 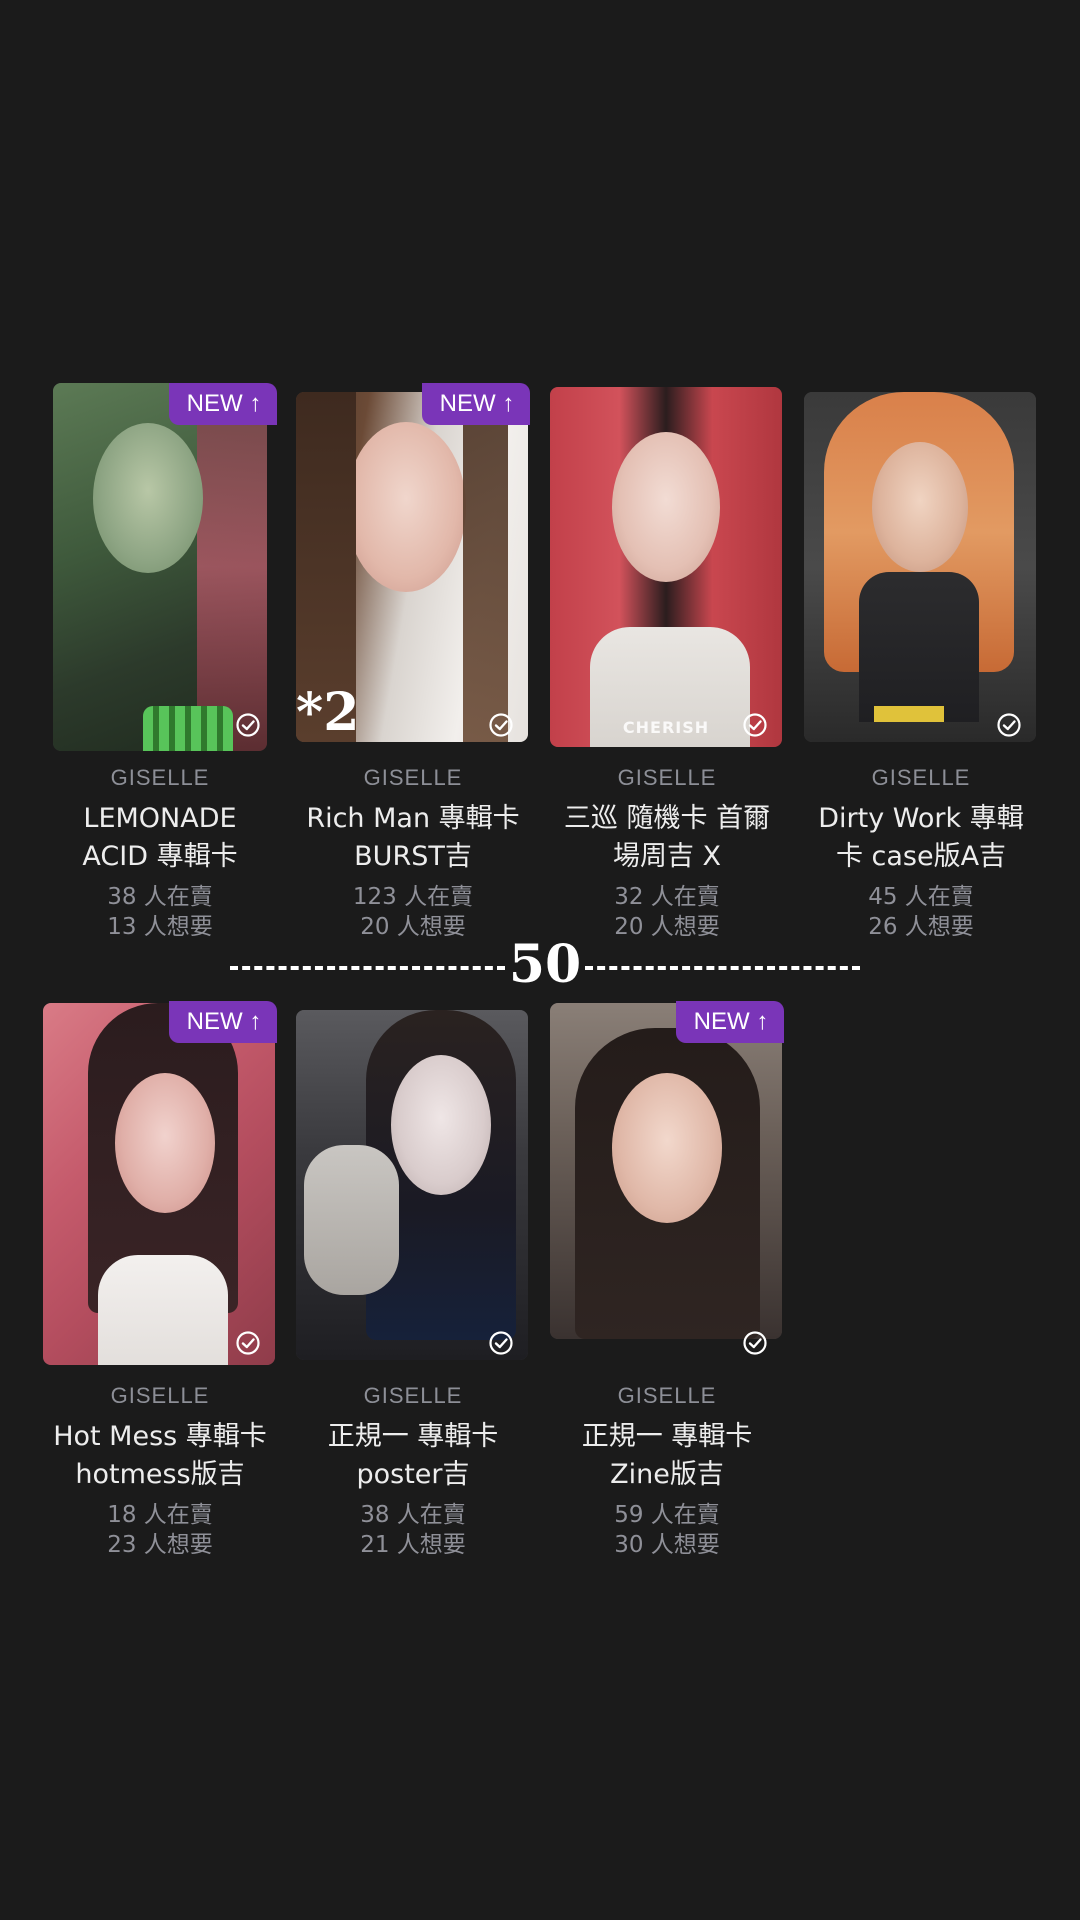 What do you see at coordinates (160, 912) in the screenshot?
I see `card-stats: 38 人在賣 13 人想要` at bounding box center [160, 912].